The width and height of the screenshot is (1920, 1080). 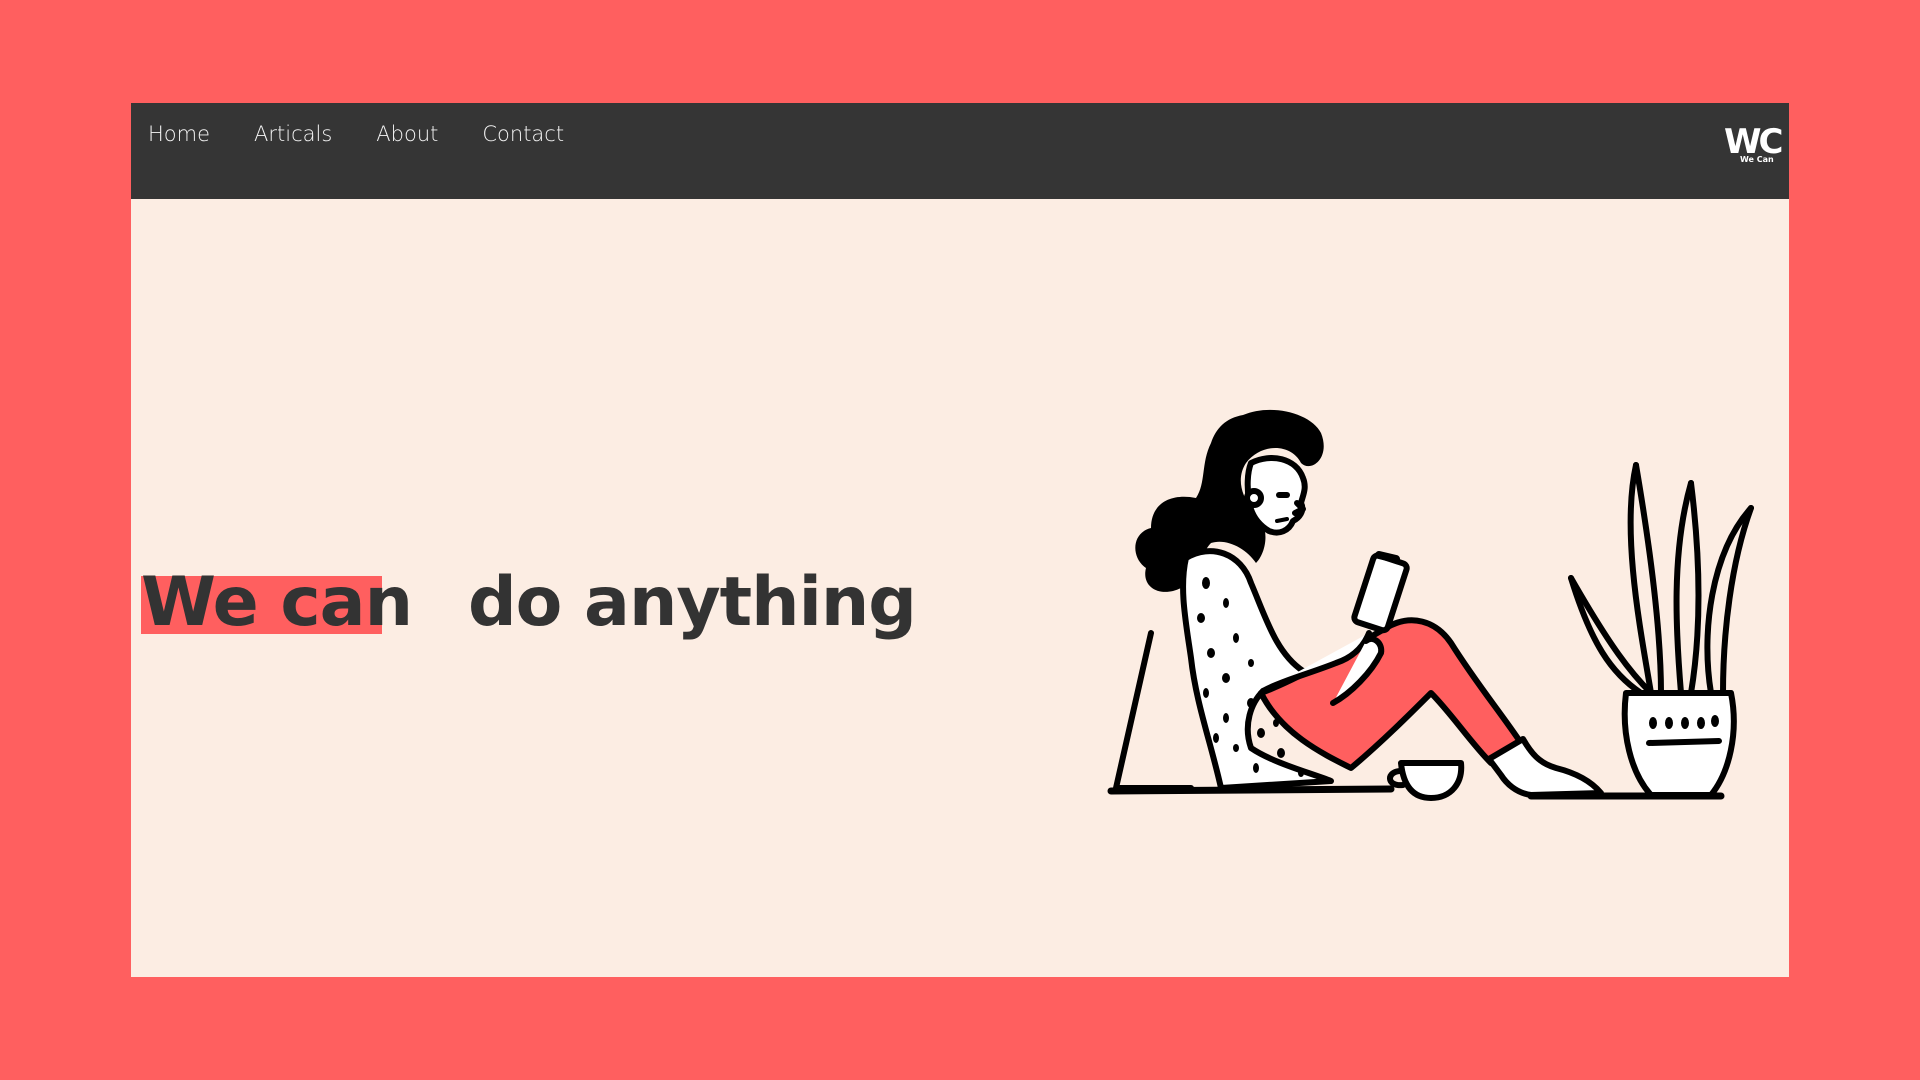 I want to click on logo: WC We Can, so click(x=1755, y=144).